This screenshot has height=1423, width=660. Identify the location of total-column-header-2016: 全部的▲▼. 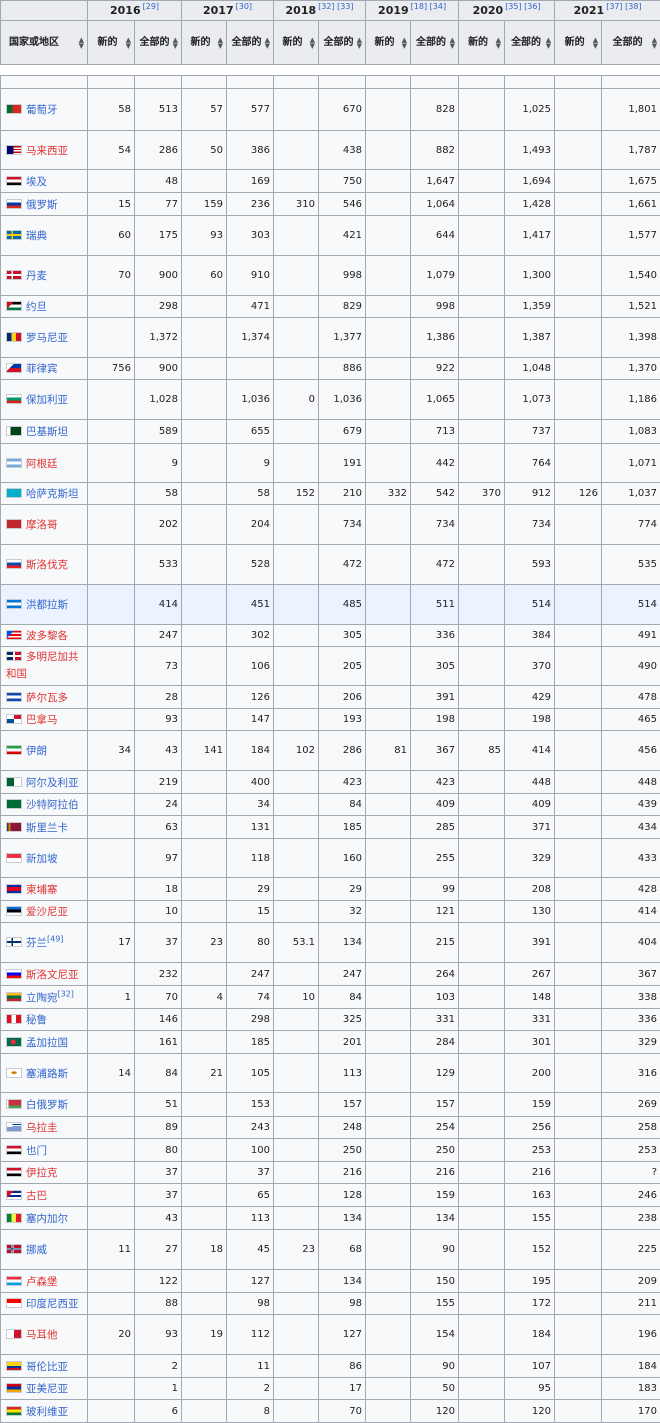
(158, 43).